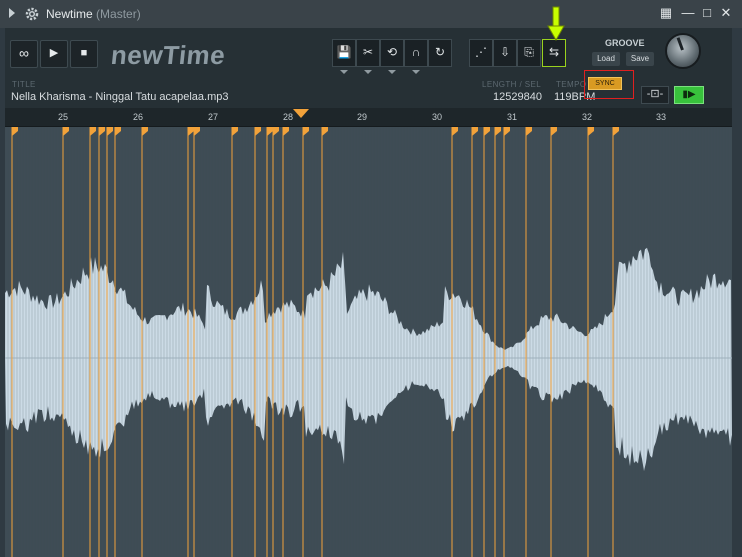 This screenshot has width=742, height=557. Describe the element at coordinates (625, 43) in the screenshot. I see `groove-label: GROOVE` at that location.